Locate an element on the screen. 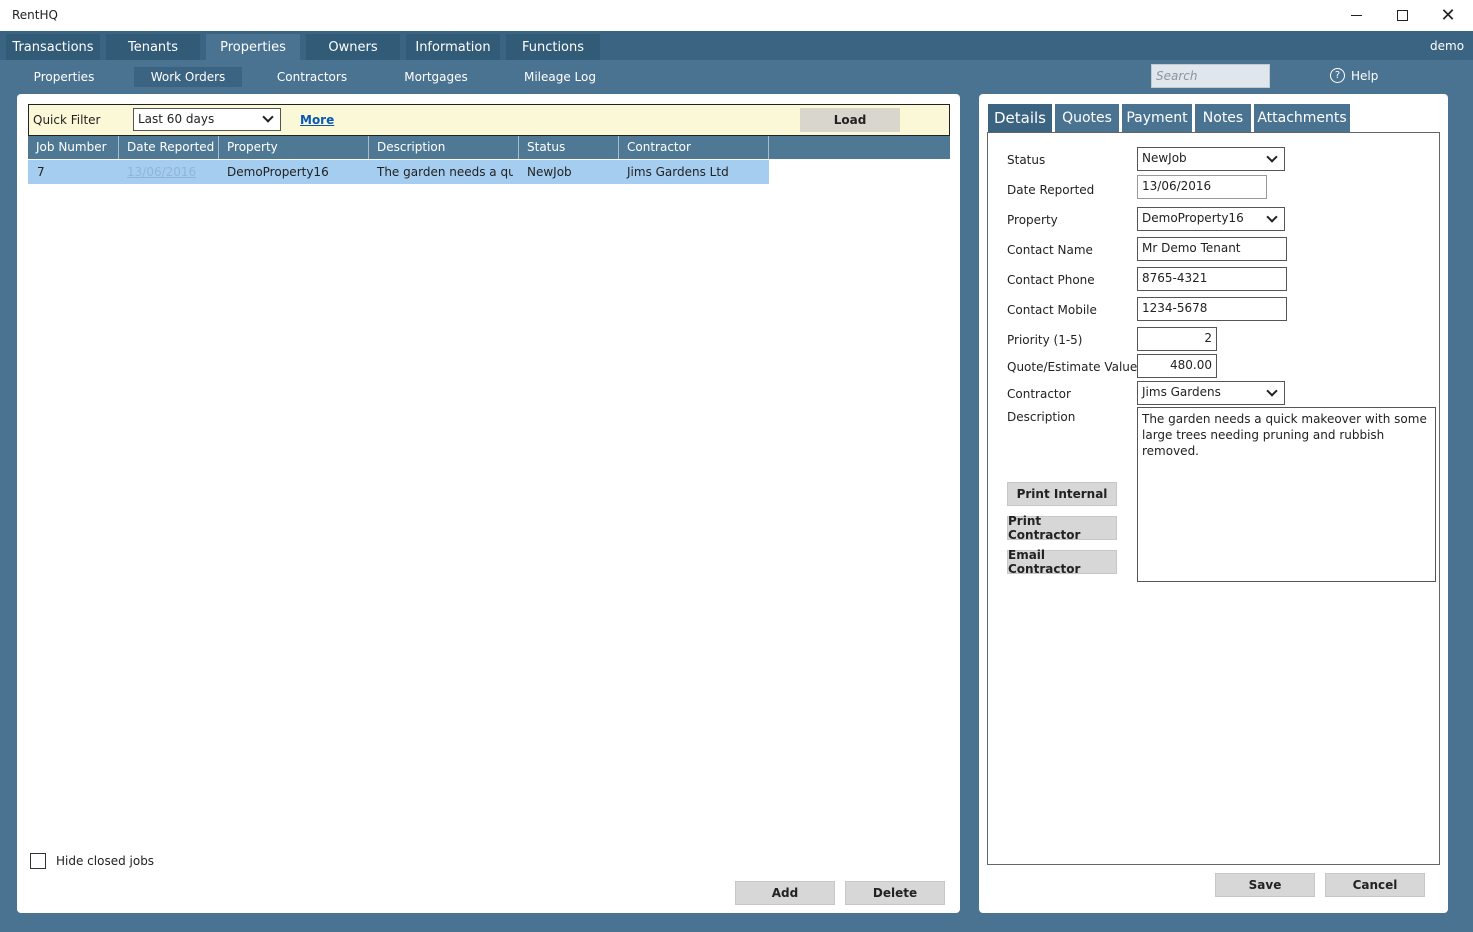  property-value: DemoProperty16 is located at coordinates (1193, 218).